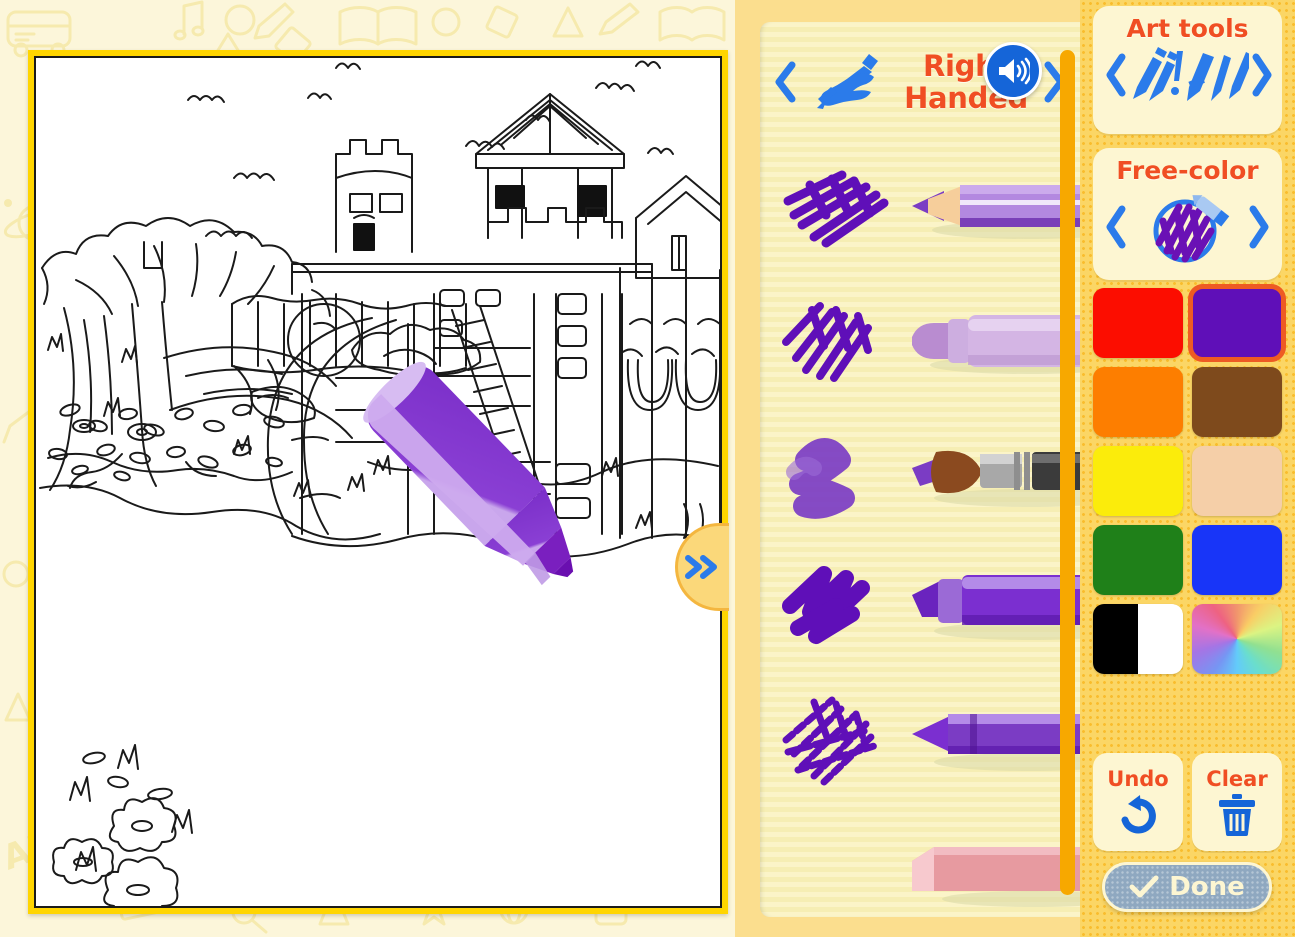 Image resolution: width=1295 pixels, height=937 pixels. I want to click on free-color-panel: Free-color, so click(1187, 214).